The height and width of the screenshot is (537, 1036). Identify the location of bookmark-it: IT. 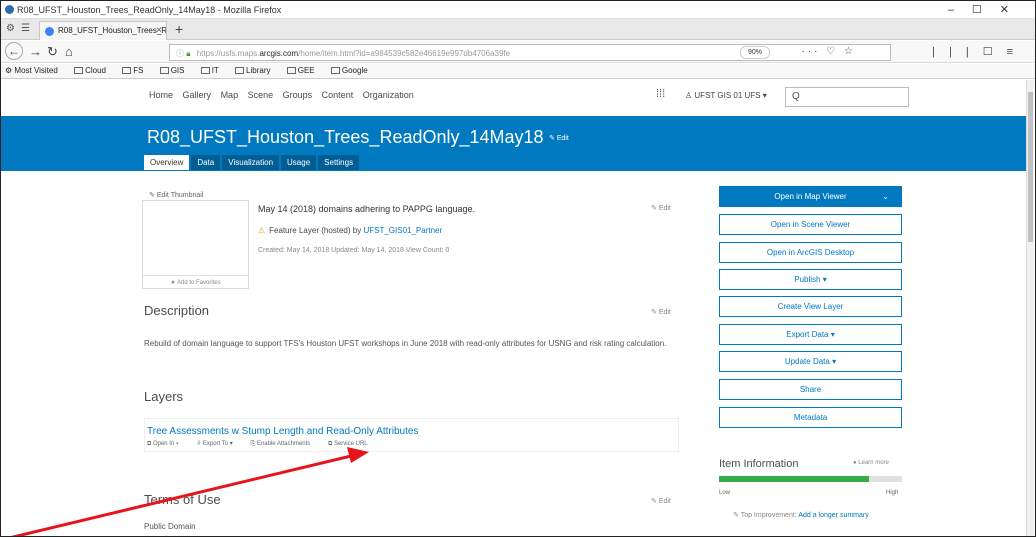
(213, 70).